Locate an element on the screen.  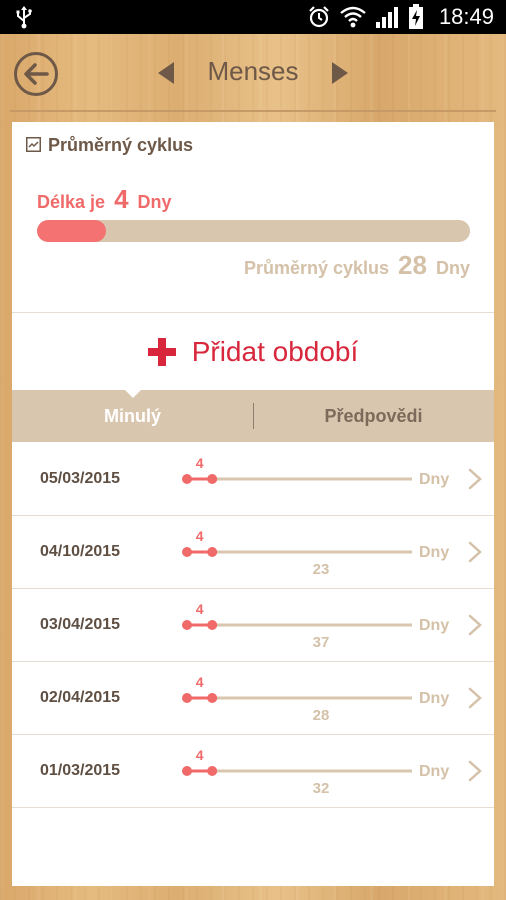
average-cycle-text: Průměrný cyklus 28 Dny is located at coordinates (357, 265).